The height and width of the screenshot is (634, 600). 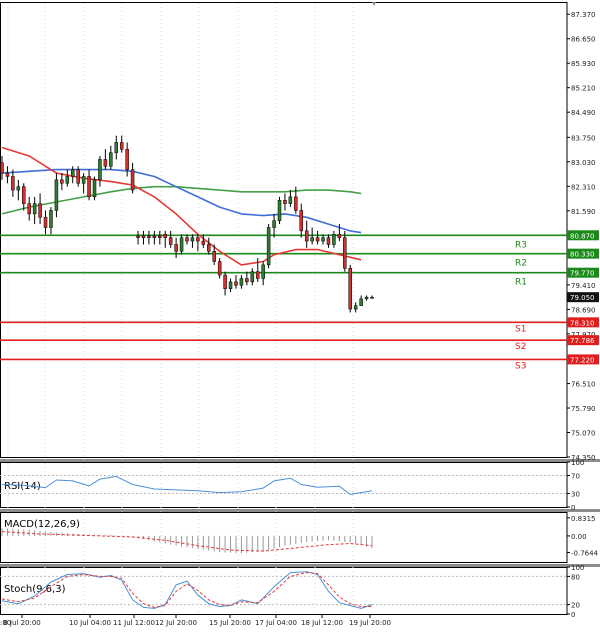 I want to click on macd-tick-label: -0.7644, so click(x=585, y=554).